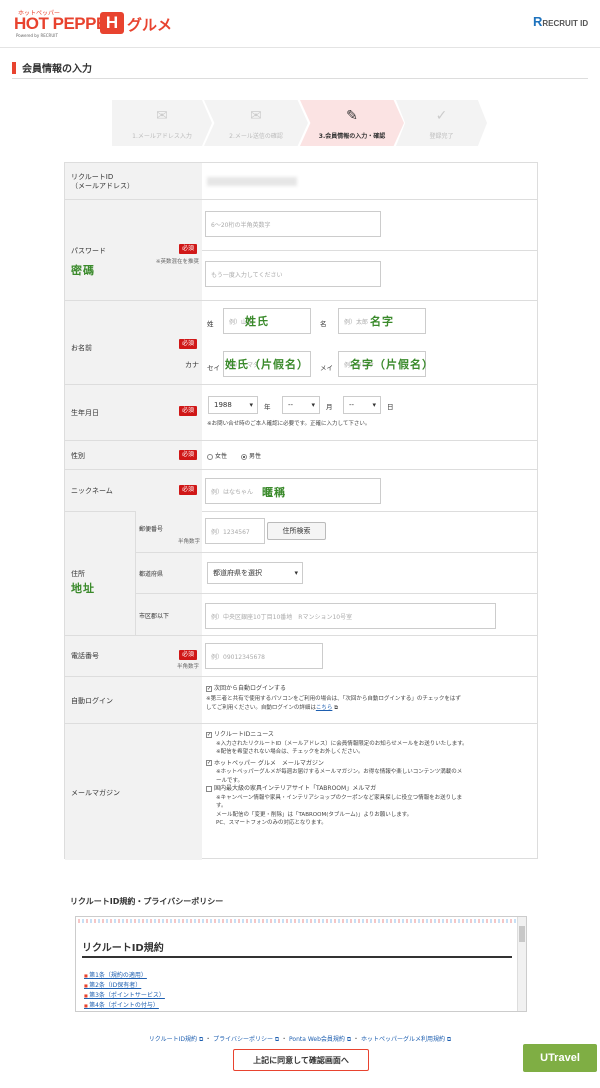 This screenshot has height=1088, width=600. I want to click on policy-item: 第3条（ポイントサービス）, so click(124, 994).